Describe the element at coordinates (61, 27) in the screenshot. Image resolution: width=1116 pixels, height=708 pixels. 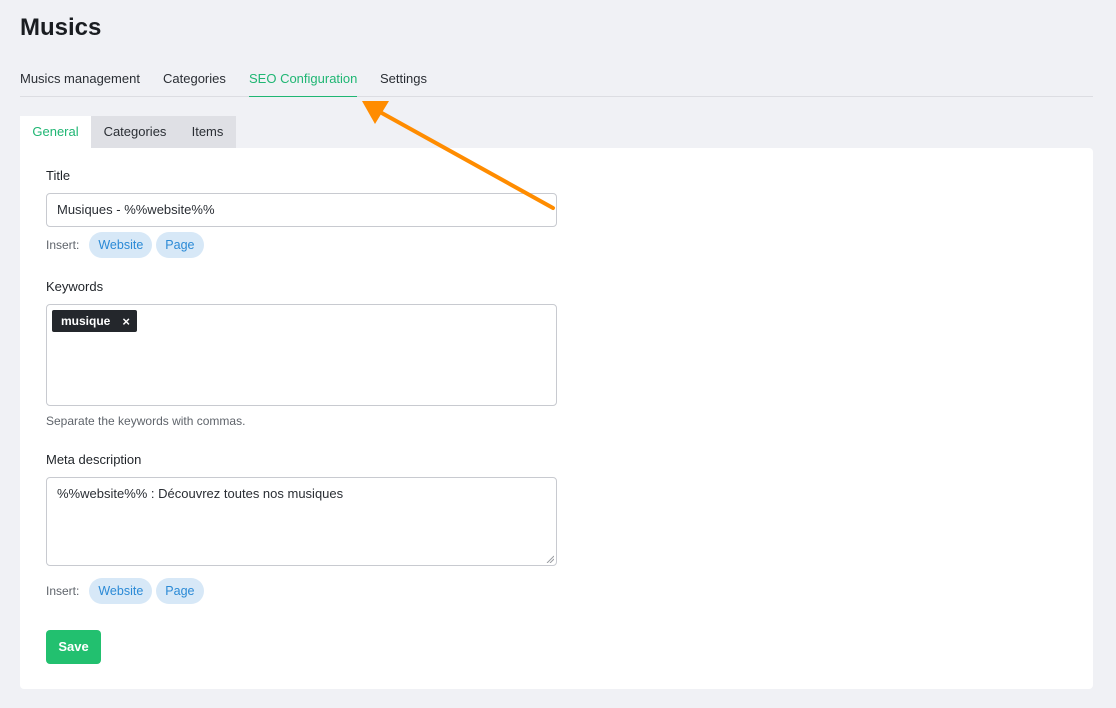
I see `page-title: Musics` at that location.